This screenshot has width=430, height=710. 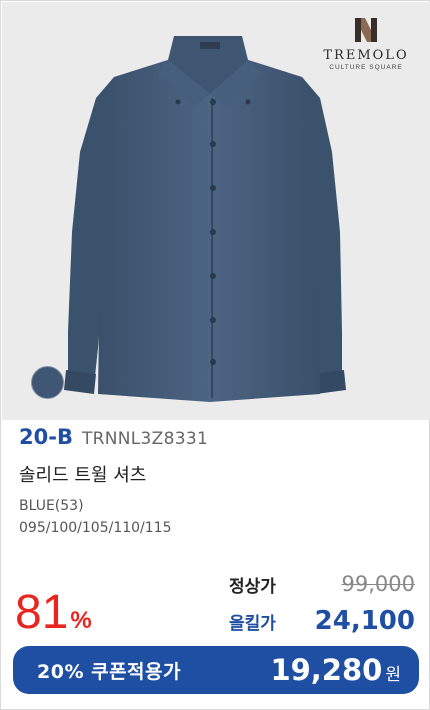 I want to click on coupon-price-unit: 원, so click(x=393, y=675).